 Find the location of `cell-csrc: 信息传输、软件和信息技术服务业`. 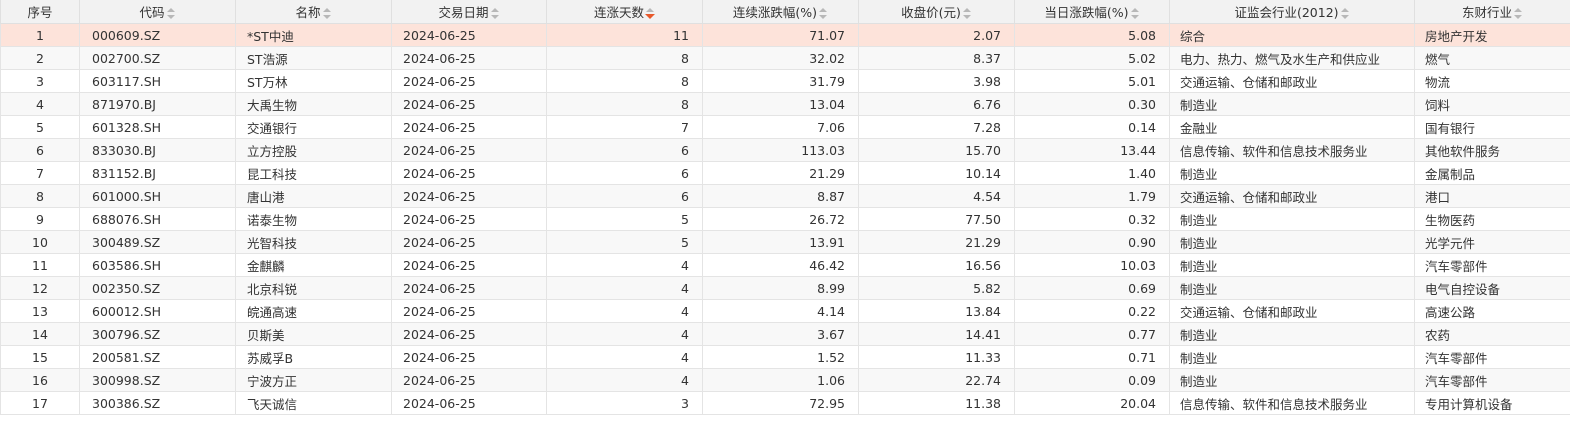

cell-csrc: 信息传输、软件和信息技术服务业 is located at coordinates (1292, 150).